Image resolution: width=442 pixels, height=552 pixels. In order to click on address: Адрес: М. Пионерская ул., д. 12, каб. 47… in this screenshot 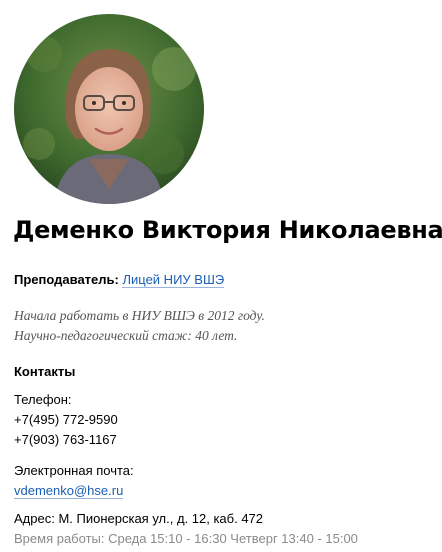, I will do `click(139, 518)`.